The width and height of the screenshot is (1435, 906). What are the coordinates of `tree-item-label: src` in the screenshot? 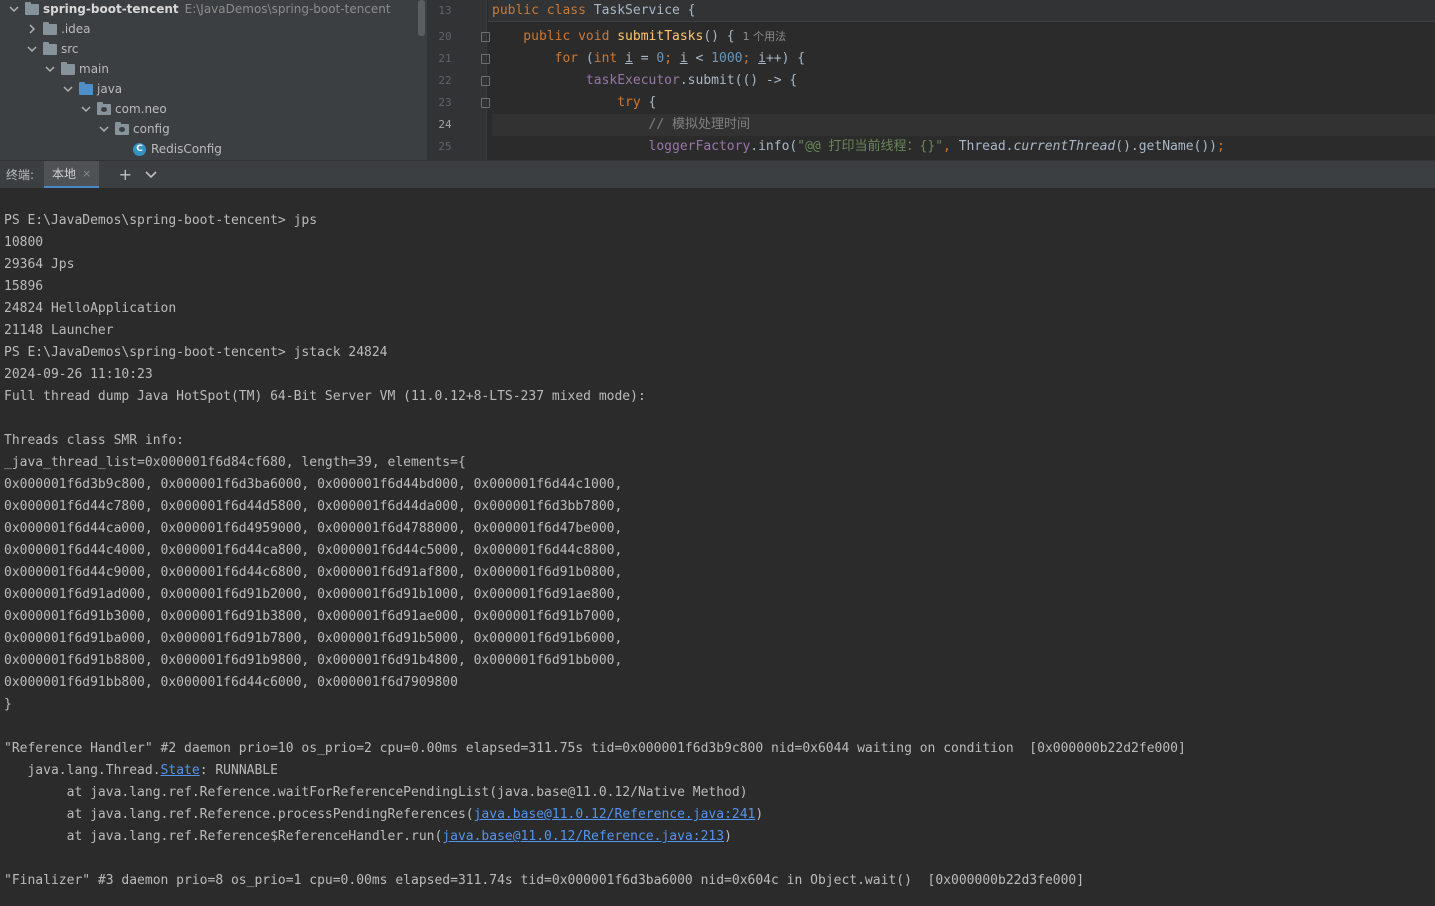 It's located at (70, 49).